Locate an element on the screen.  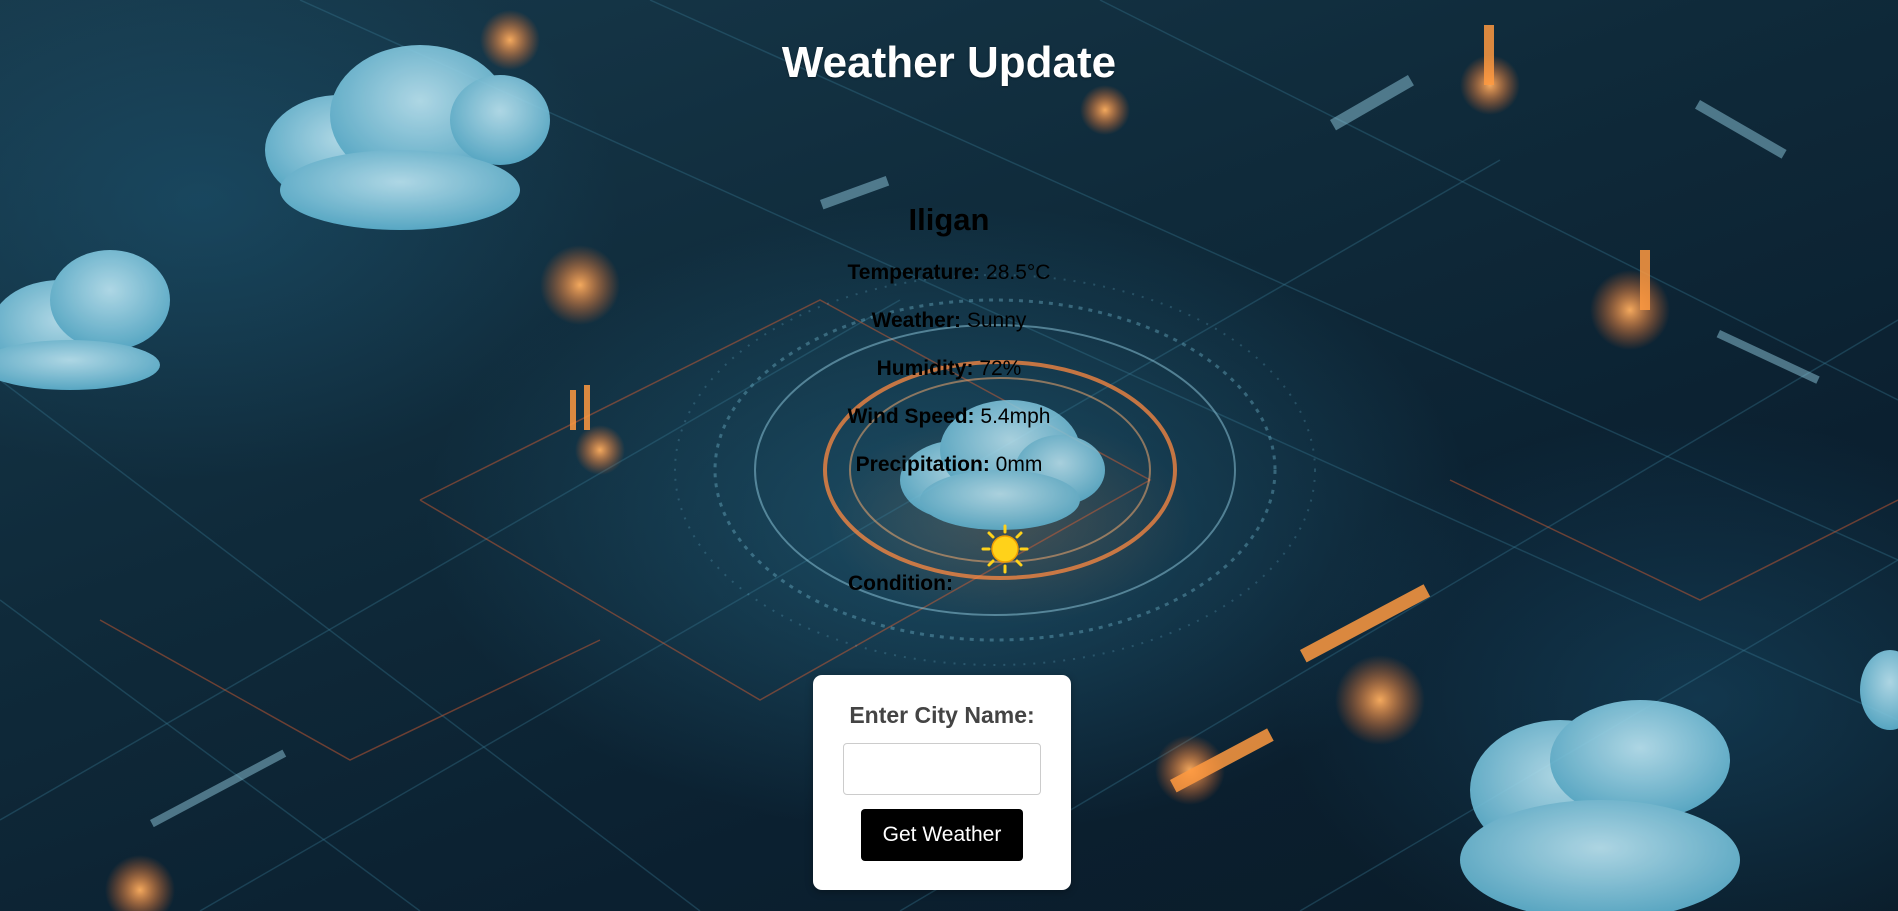
wind-speed-value: 5.4mph is located at coordinates (1015, 416).